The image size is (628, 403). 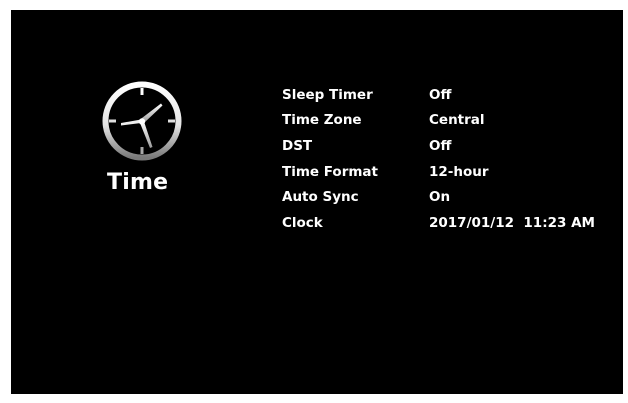 I want to click on setting-time-format: Time Format 12-hour, so click(x=438, y=172).